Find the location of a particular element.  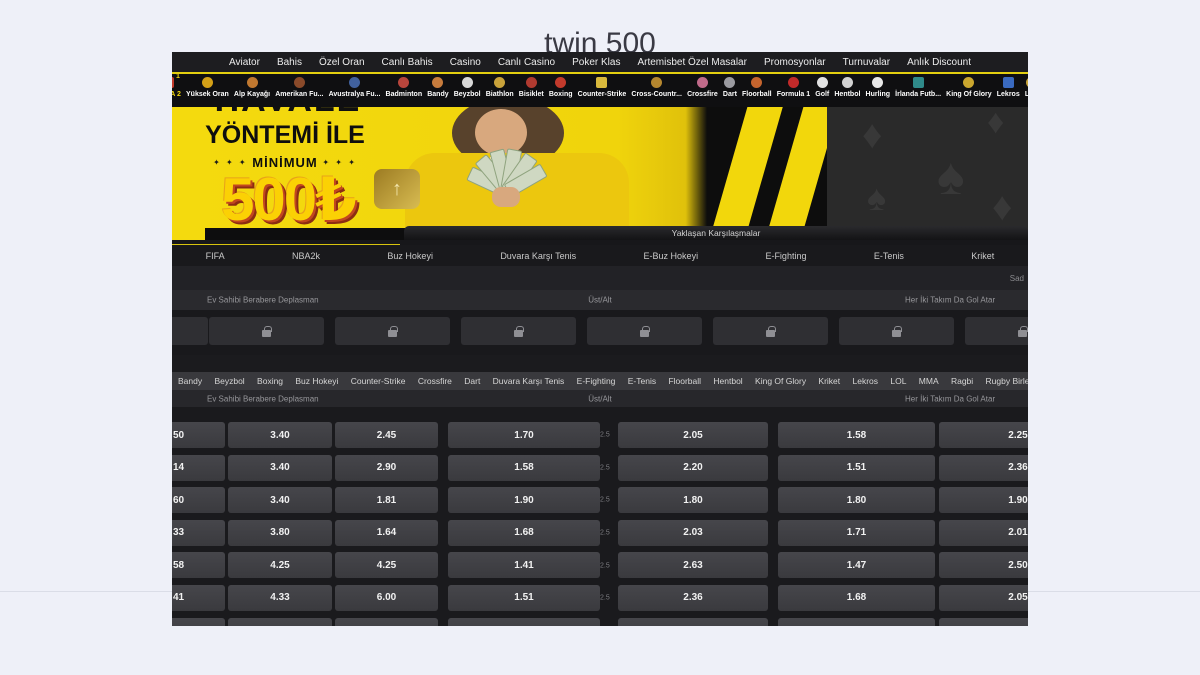

odd-draw: 3.80 is located at coordinates (280, 532).